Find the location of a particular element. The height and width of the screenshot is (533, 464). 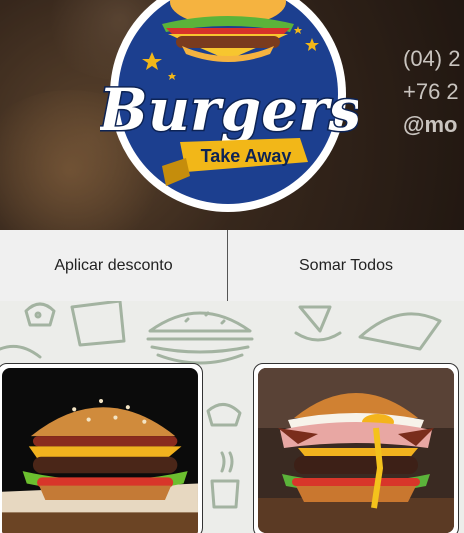

egg-ham-burger-photo is located at coordinates (356, 450).